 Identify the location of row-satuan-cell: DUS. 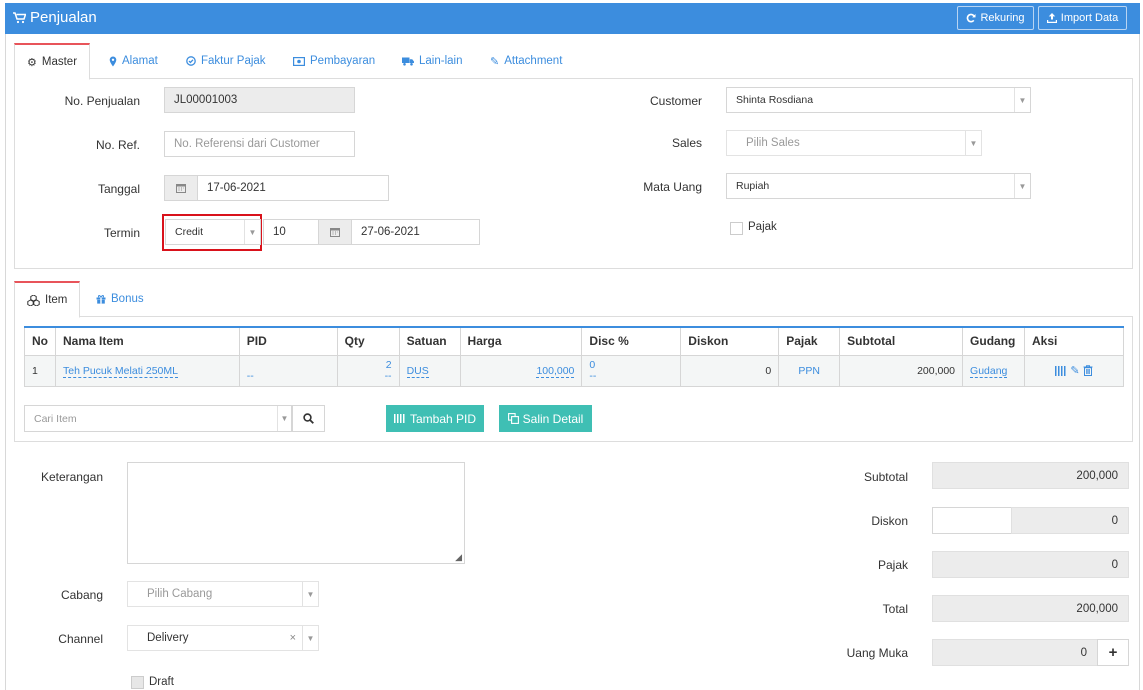
(429, 370).